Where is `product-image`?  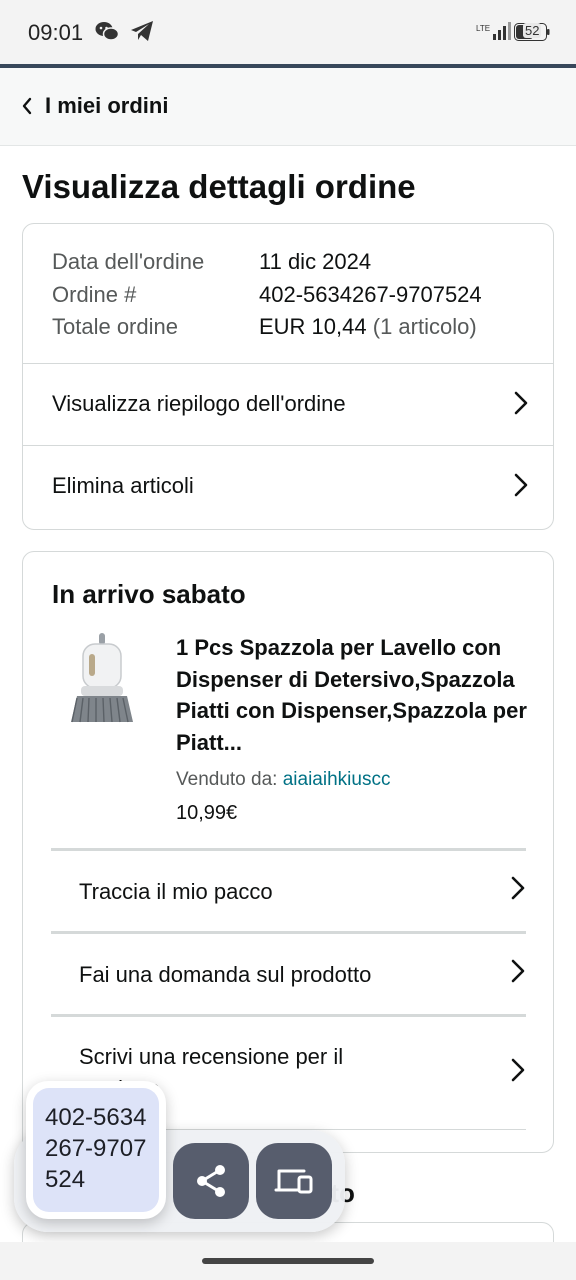
product-image is located at coordinates (102, 682).